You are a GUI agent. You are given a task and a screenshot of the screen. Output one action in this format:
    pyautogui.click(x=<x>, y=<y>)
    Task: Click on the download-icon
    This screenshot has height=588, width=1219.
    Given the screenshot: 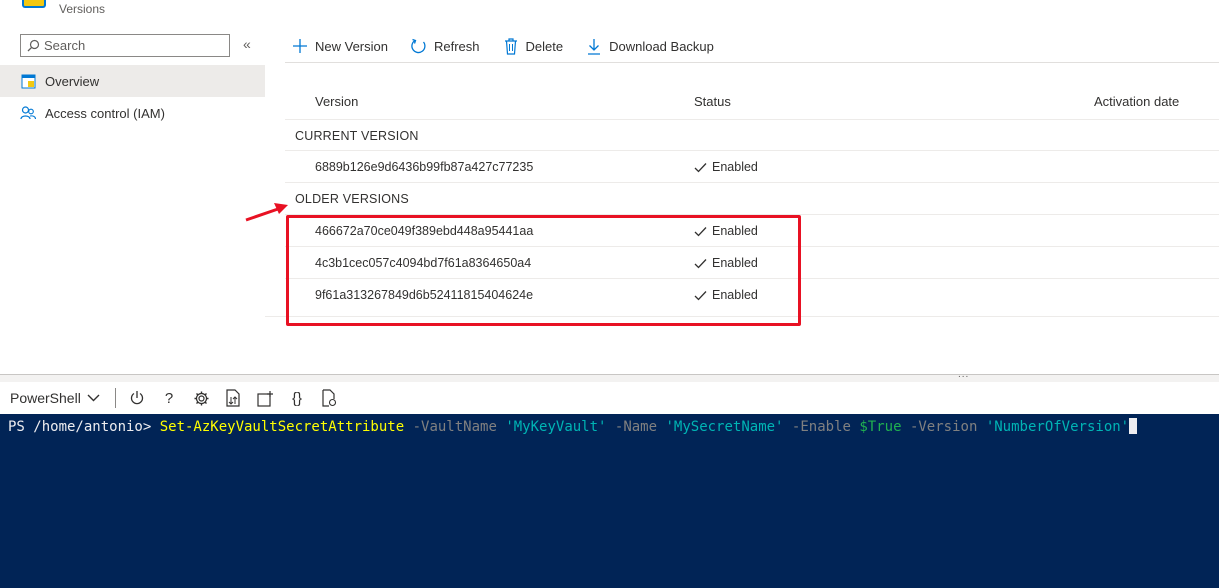 What is the action you would take?
    pyautogui.click(x=594, y=46)
    